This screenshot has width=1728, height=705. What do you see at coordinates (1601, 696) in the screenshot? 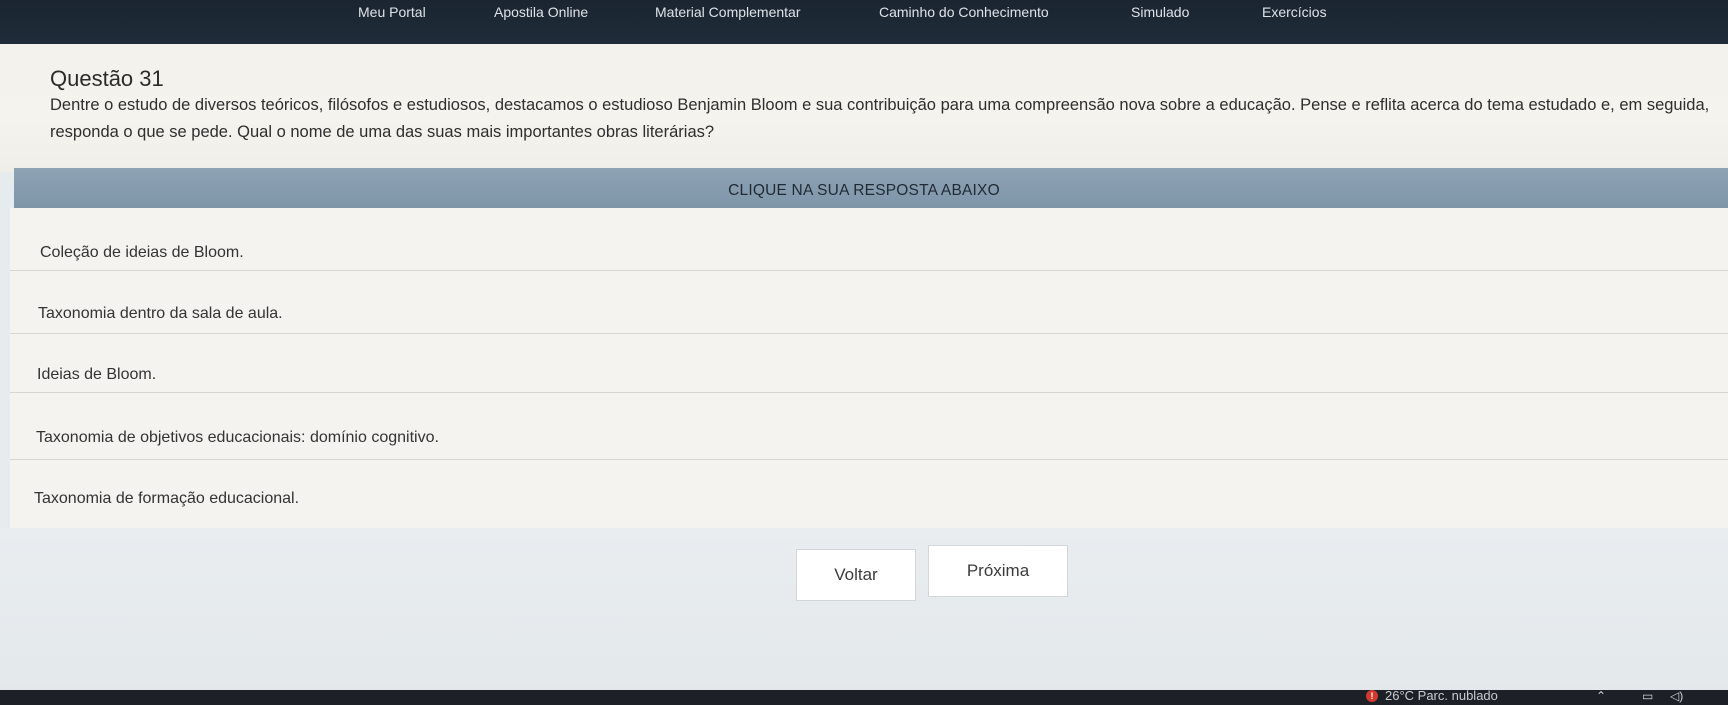
I see `chevron-up-icon: ⌃` at bounding box center [1601, 696].